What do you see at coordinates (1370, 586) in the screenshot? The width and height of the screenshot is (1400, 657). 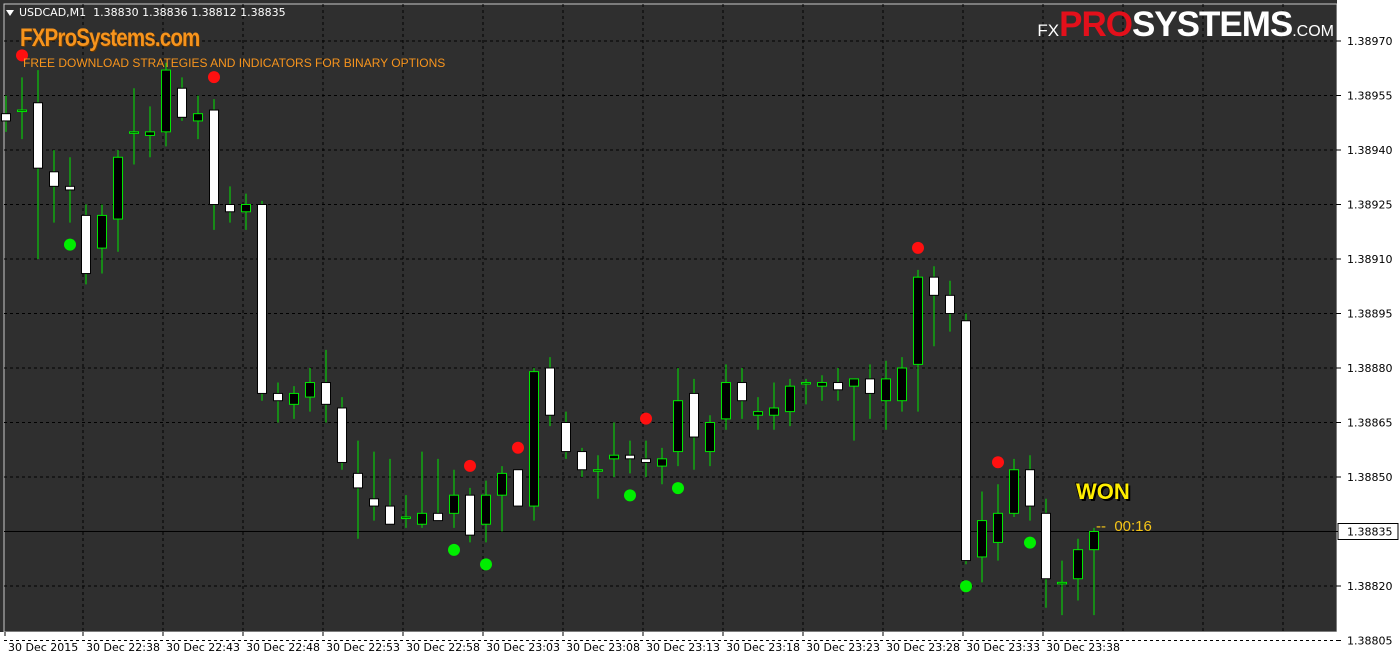 I see `y-tick-label: 1.38820` at bounding box center [1370, 586].